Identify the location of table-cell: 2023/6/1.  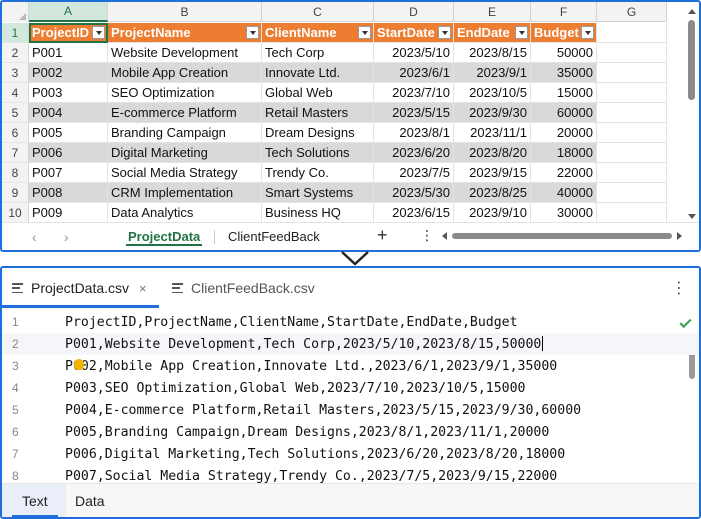
(414, 73).